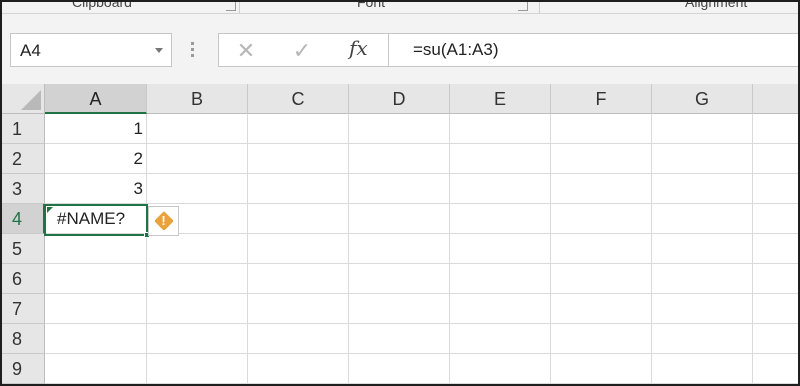 Image resolution: width=800 pixels, height=386 pixels. Describe the element at coordinates (23, 309) in the screenshot. I see `row-header-7: 7` at that location.